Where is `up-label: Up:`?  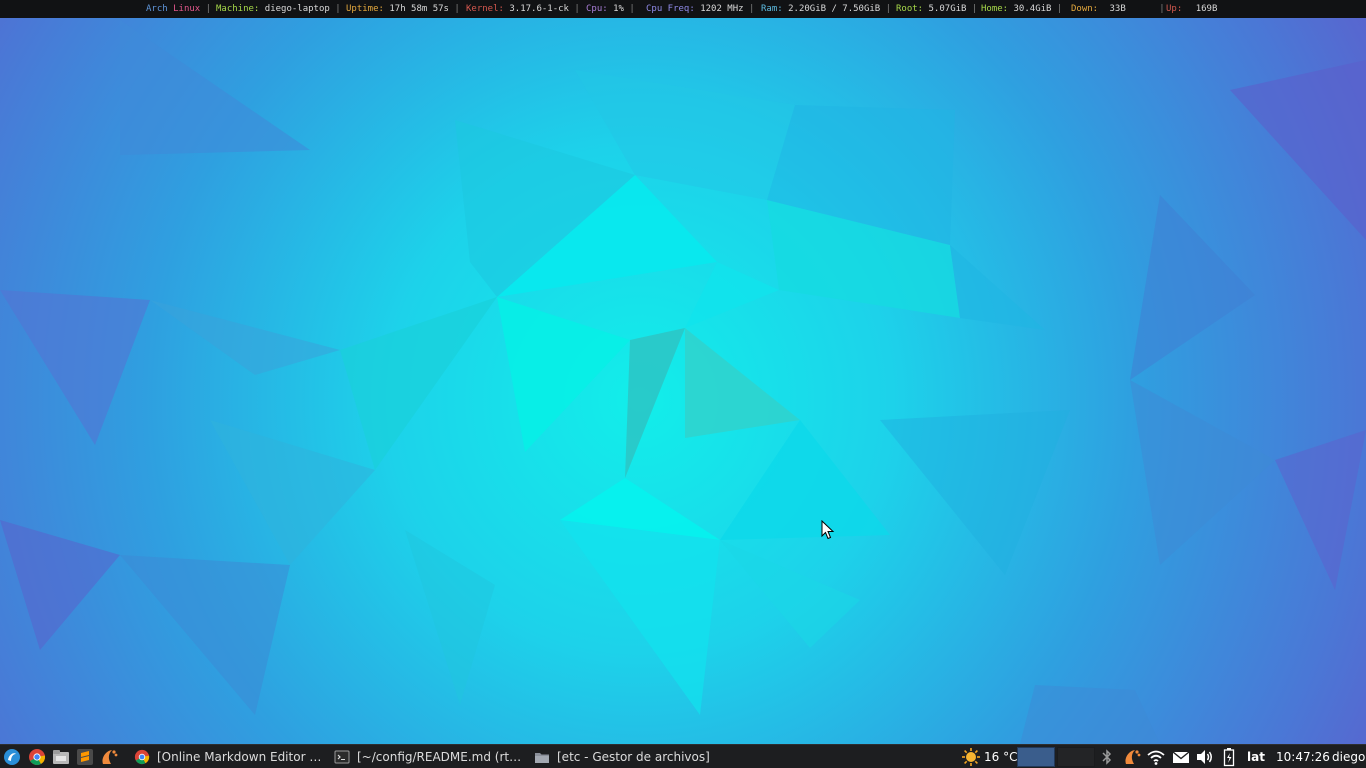
up-label: Up: is located at coordinates (1174, 9).